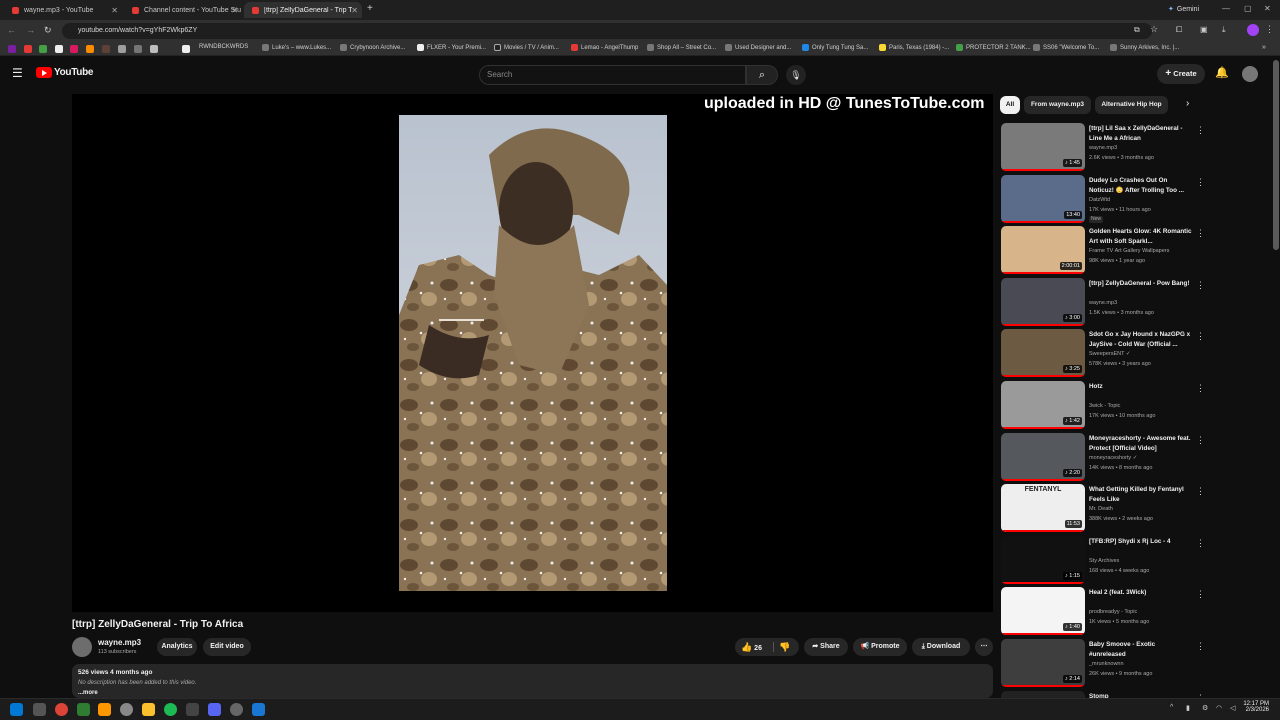  What do you see at coordinates (74, 49) in the screenshot?
I see `instagram-icon` at bounding box center [74, 49].